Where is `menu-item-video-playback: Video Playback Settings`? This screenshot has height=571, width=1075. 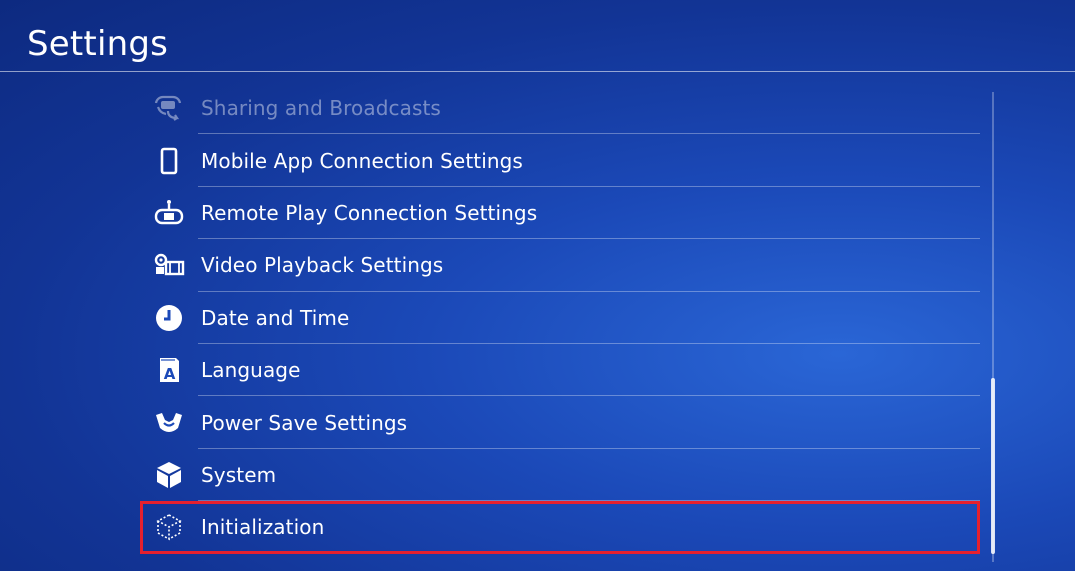
menu-item-video-playback: Video Playback Settings is located at coordinates (560, 265).